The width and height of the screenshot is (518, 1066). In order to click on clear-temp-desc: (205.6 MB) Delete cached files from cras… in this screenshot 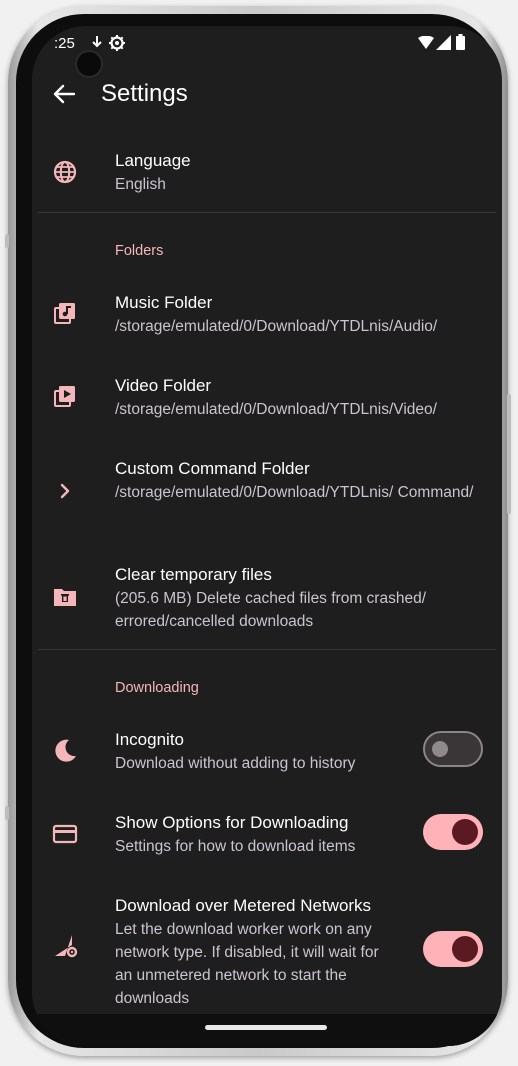, I will do `click(270, 610)`.